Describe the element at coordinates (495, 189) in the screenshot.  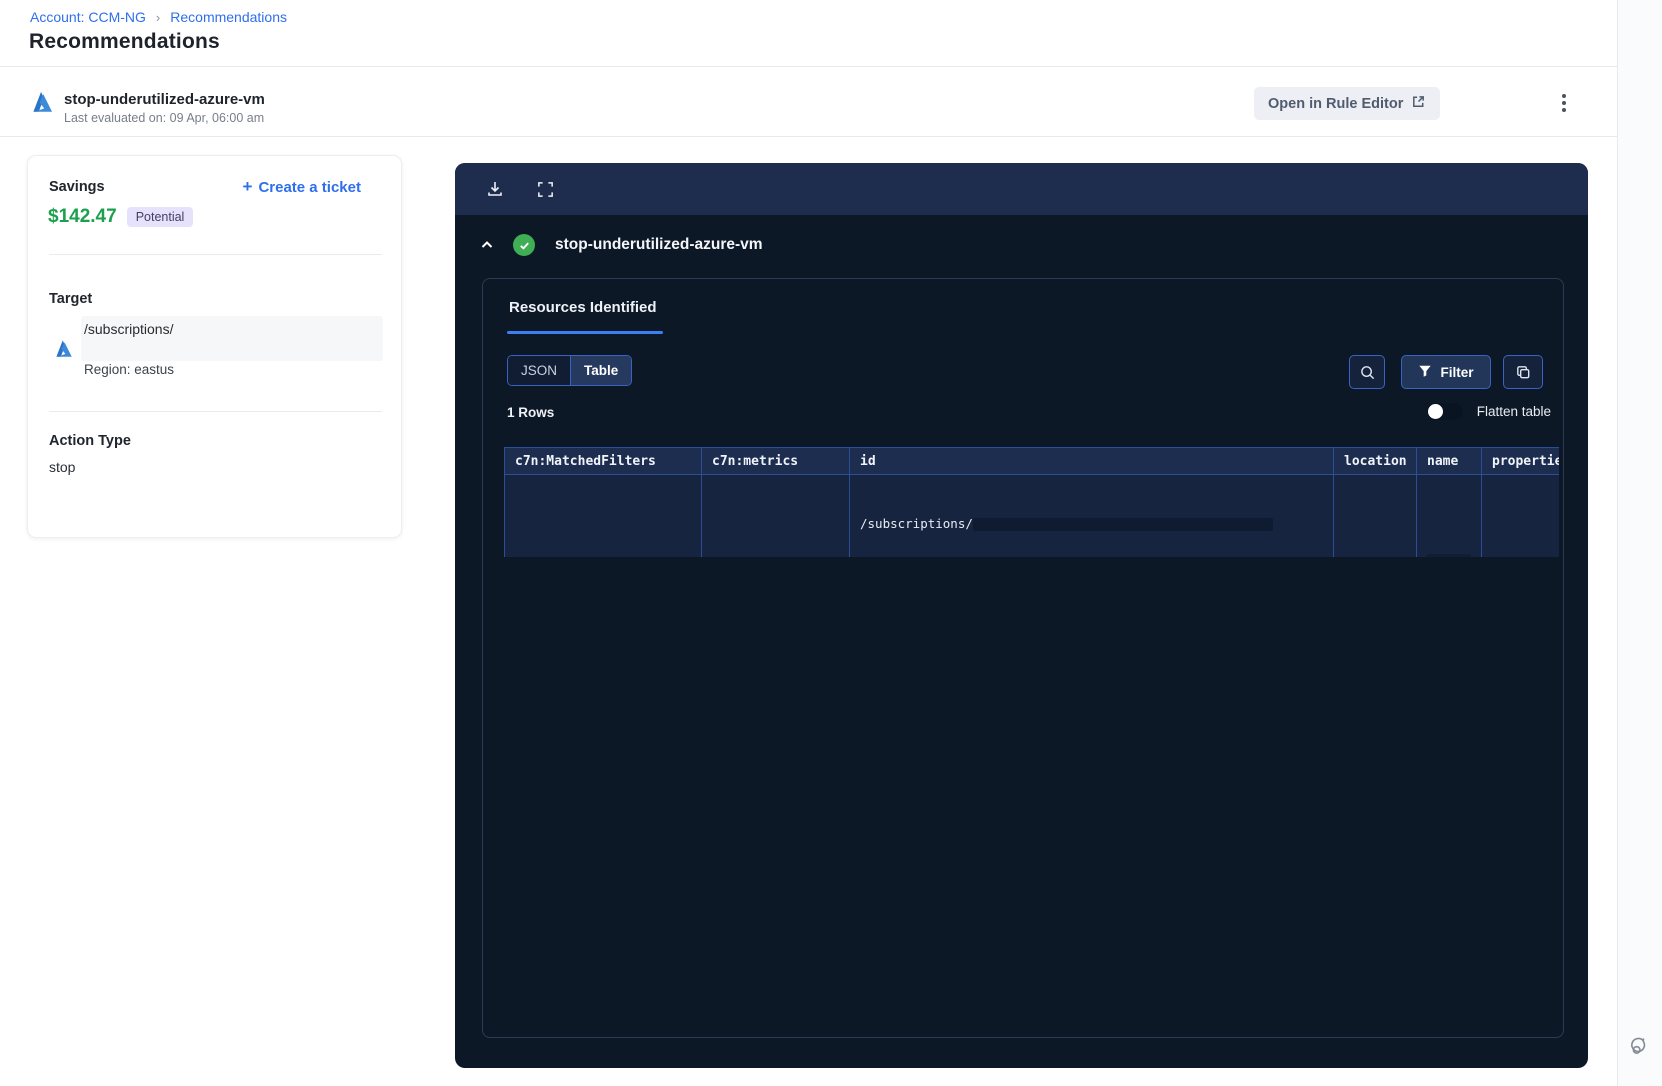
I see `download-icon` at that location.